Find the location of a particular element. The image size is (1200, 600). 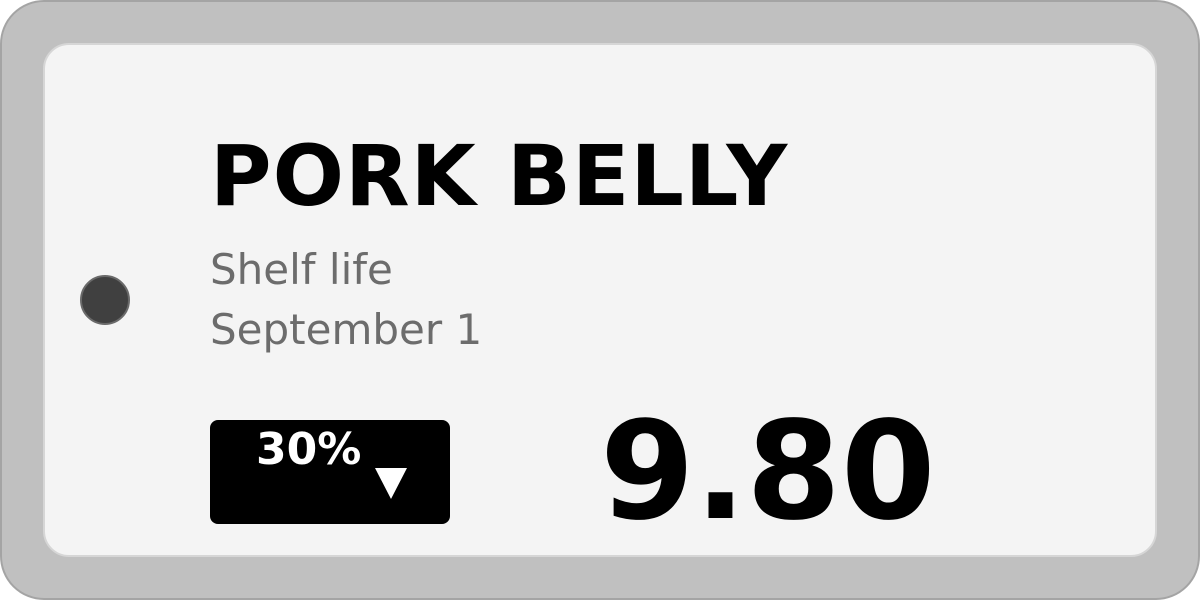

product-name: PORK BELLY is located at coordinates (499, 176).